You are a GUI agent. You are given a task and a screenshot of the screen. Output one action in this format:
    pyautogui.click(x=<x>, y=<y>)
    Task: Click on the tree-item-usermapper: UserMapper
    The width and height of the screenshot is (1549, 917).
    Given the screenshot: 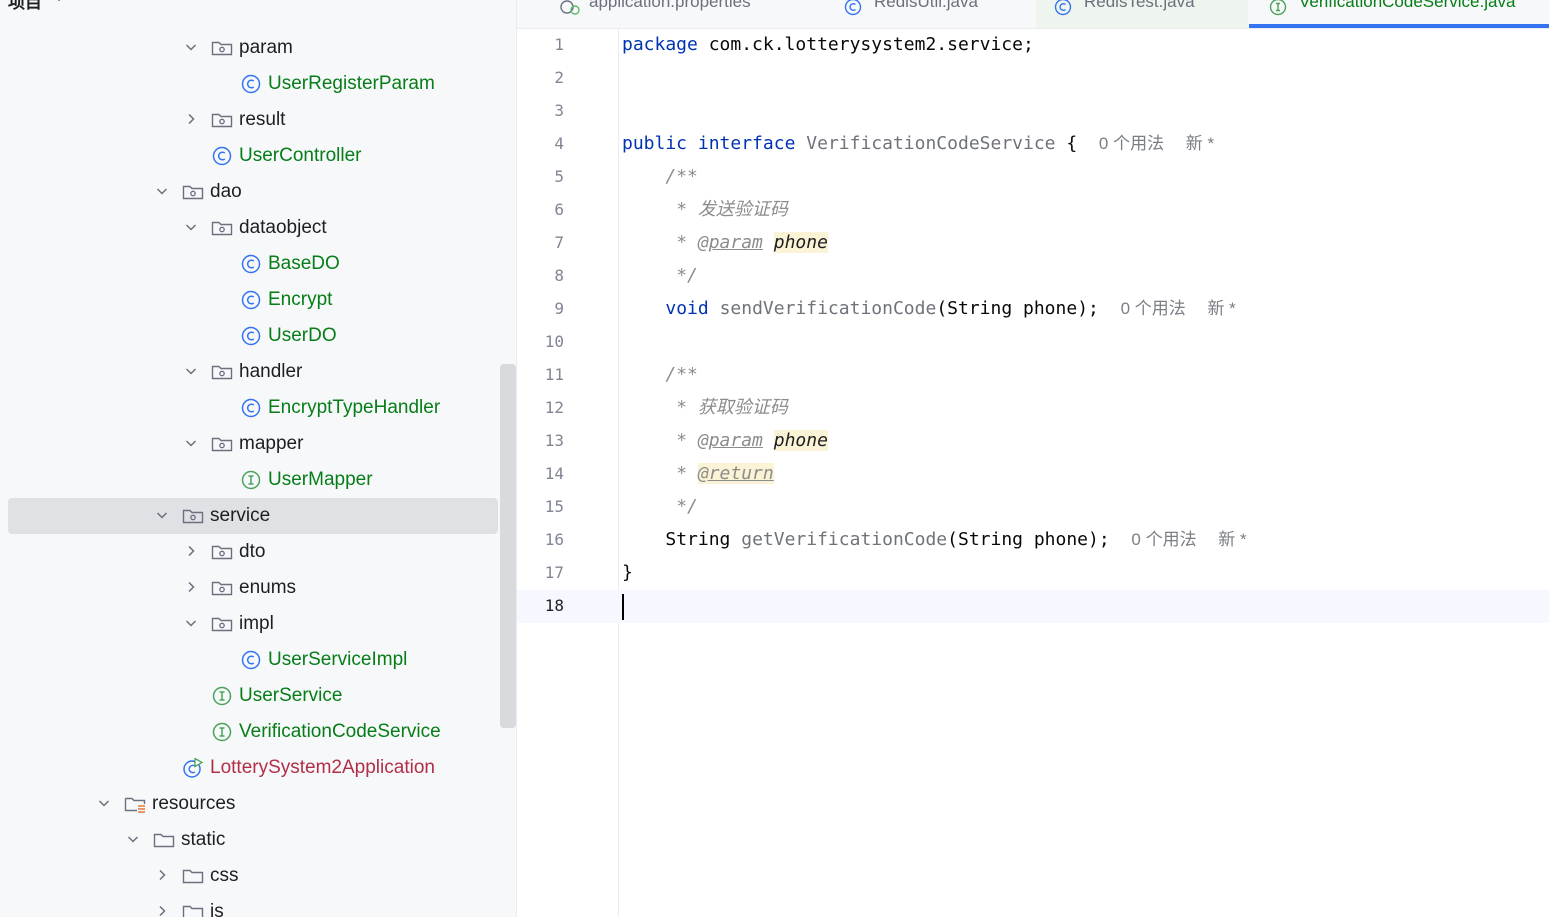 What is the action you would take?
    pyautogui.click(x=250, y=480)
    